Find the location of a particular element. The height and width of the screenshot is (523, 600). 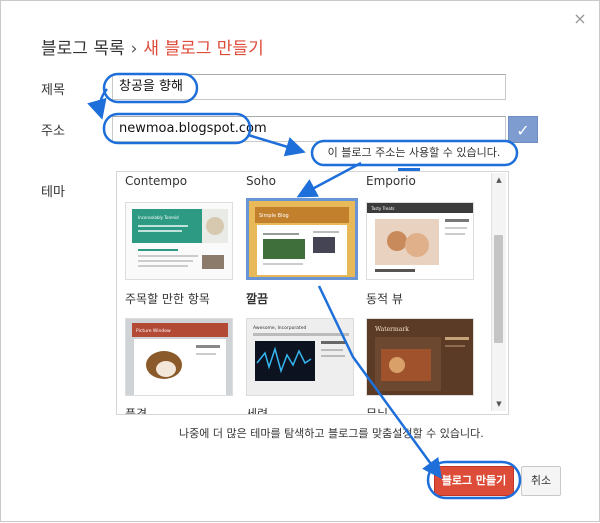

title-annotation-circle is located at coordinates (150, 88).